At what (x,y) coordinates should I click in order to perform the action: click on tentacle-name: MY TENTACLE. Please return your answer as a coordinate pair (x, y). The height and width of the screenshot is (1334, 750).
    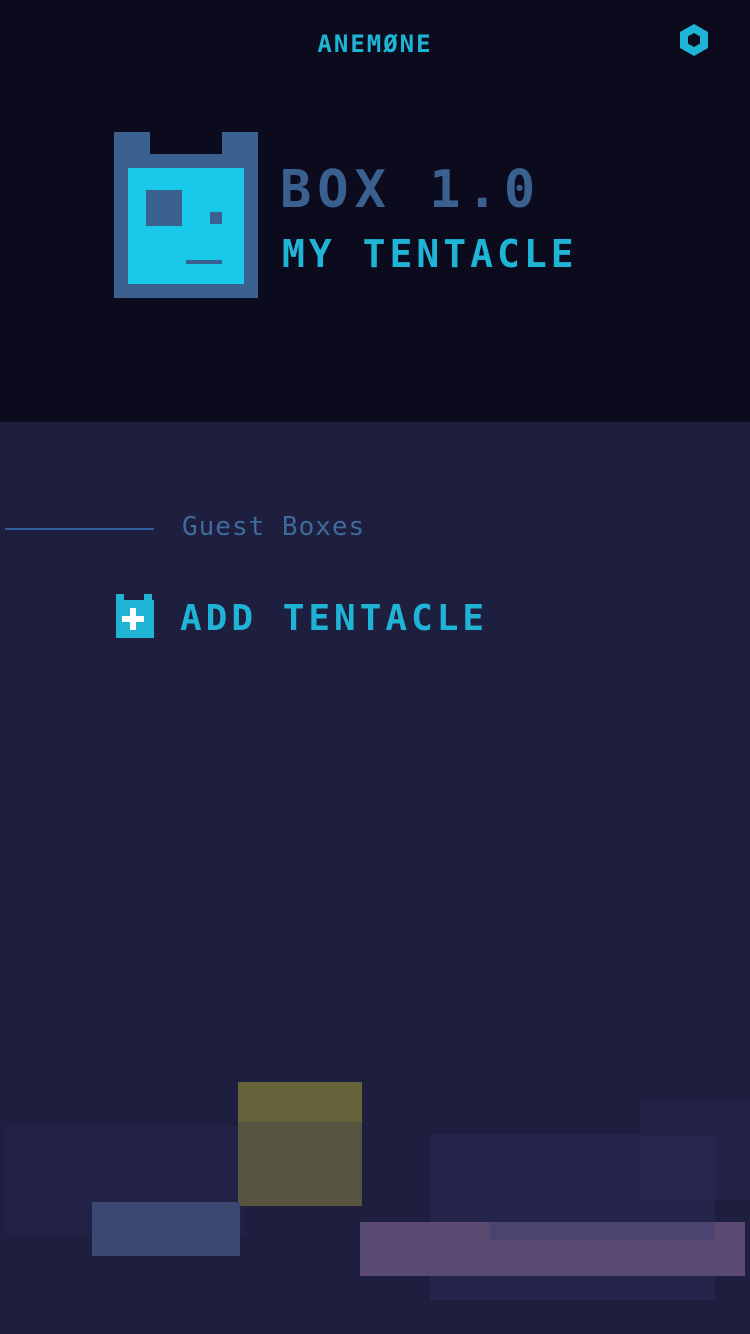
    Looking at the image, I should click on (430, 254).